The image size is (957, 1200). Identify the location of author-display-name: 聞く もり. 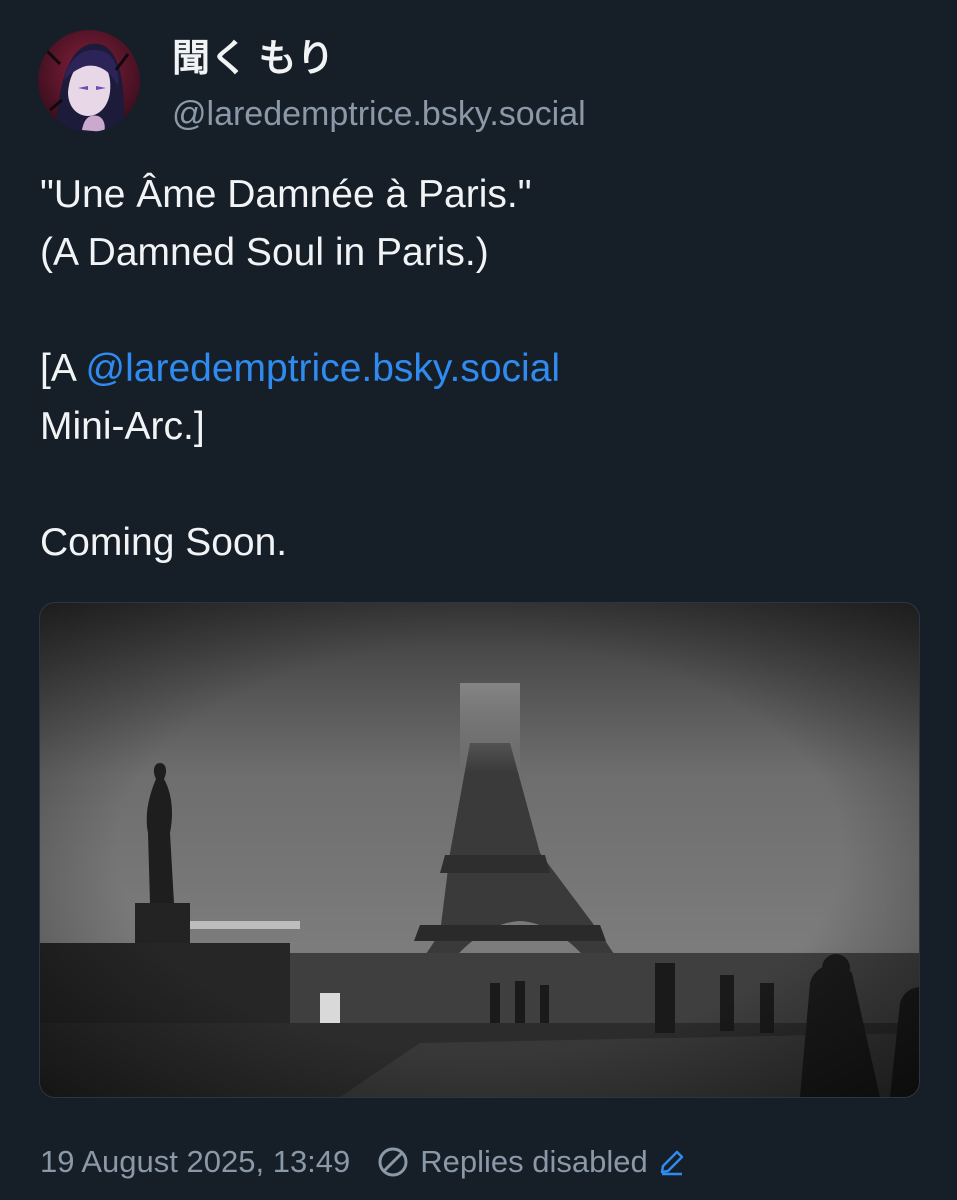
(379, 59).